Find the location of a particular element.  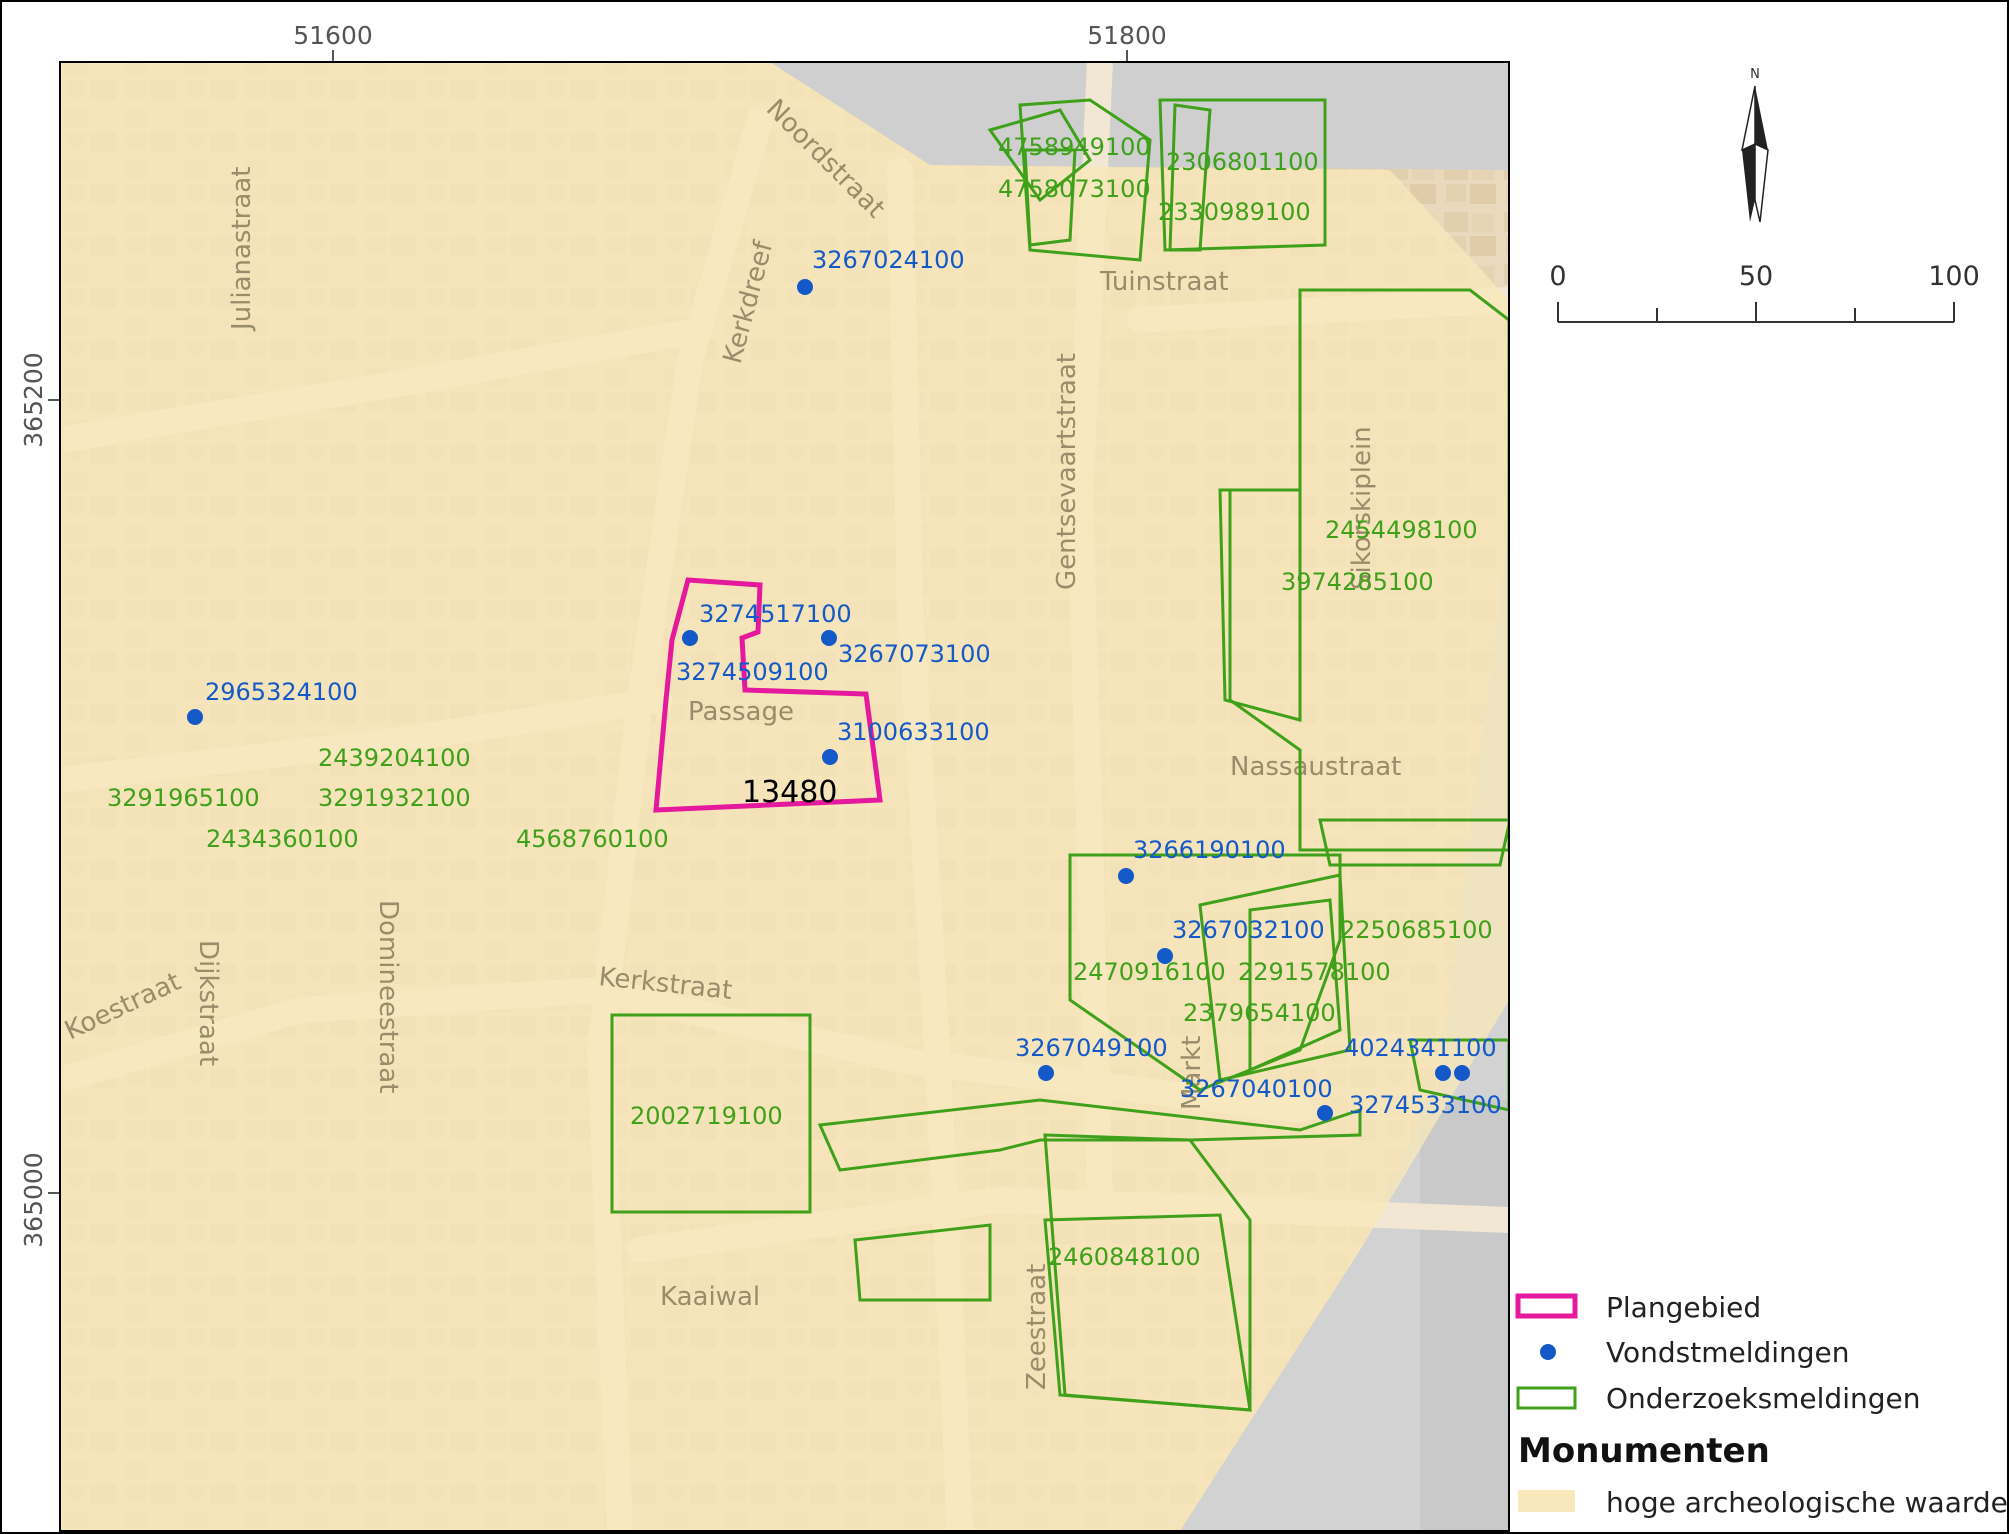

find-label: 2965324100 is located at coordinates (281, 692).